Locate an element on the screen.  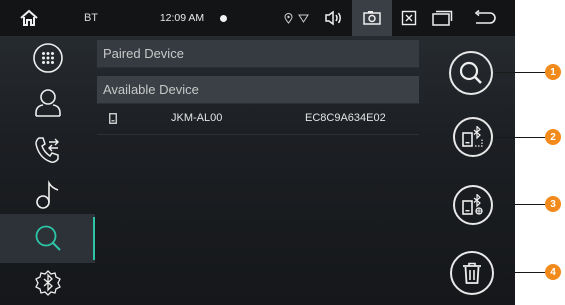
contact-icon is located at coordinates (48, 103).